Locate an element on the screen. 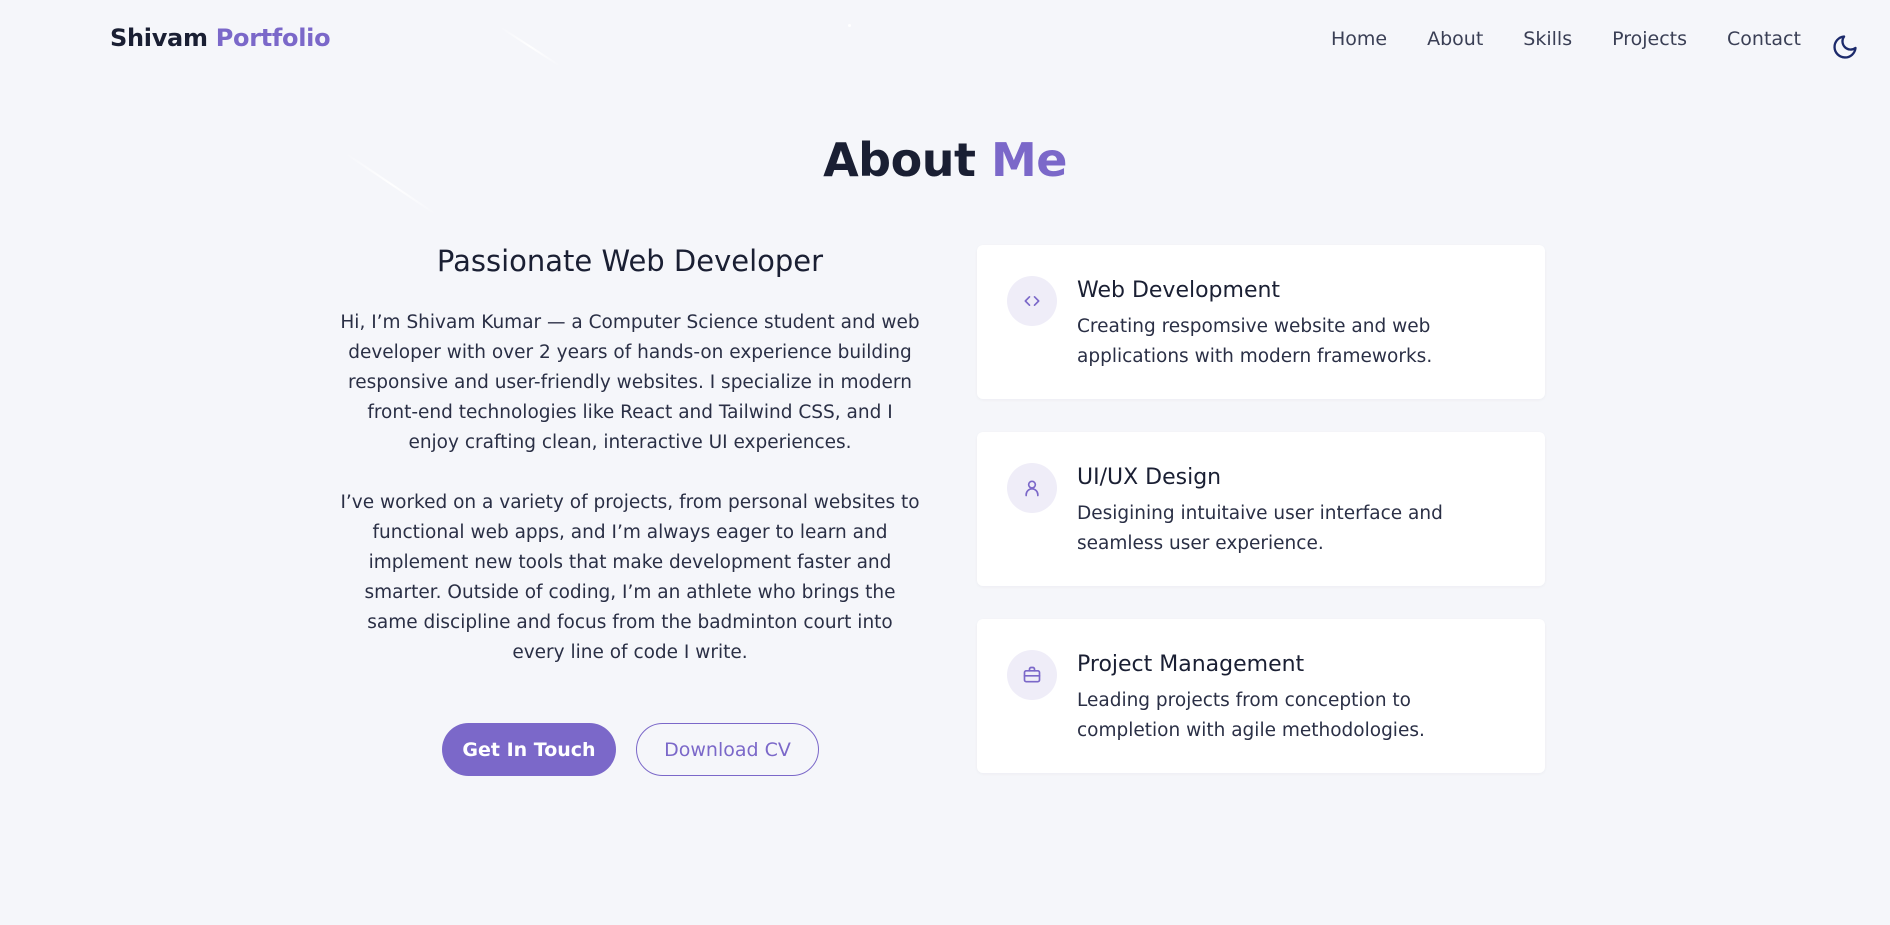  card-title: Project Management is located at coordinates (1191, 664).